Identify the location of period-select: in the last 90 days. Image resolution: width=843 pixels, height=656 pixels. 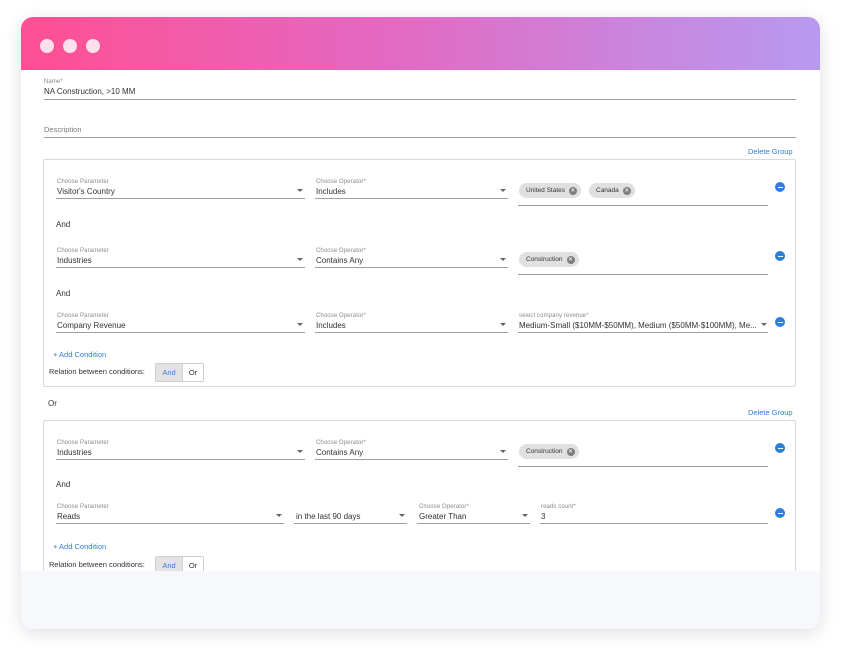
(328, 516).